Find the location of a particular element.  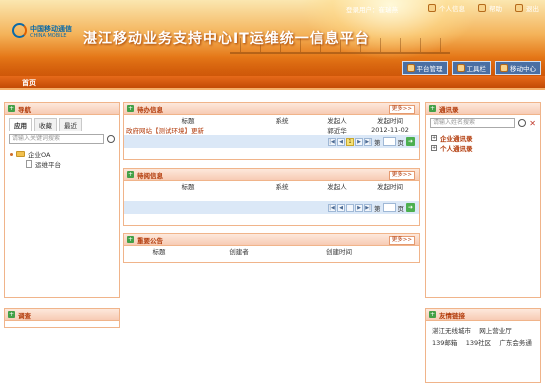

nav-tabs: 应用 收藏 最近 is located at coordinates (62, 123).